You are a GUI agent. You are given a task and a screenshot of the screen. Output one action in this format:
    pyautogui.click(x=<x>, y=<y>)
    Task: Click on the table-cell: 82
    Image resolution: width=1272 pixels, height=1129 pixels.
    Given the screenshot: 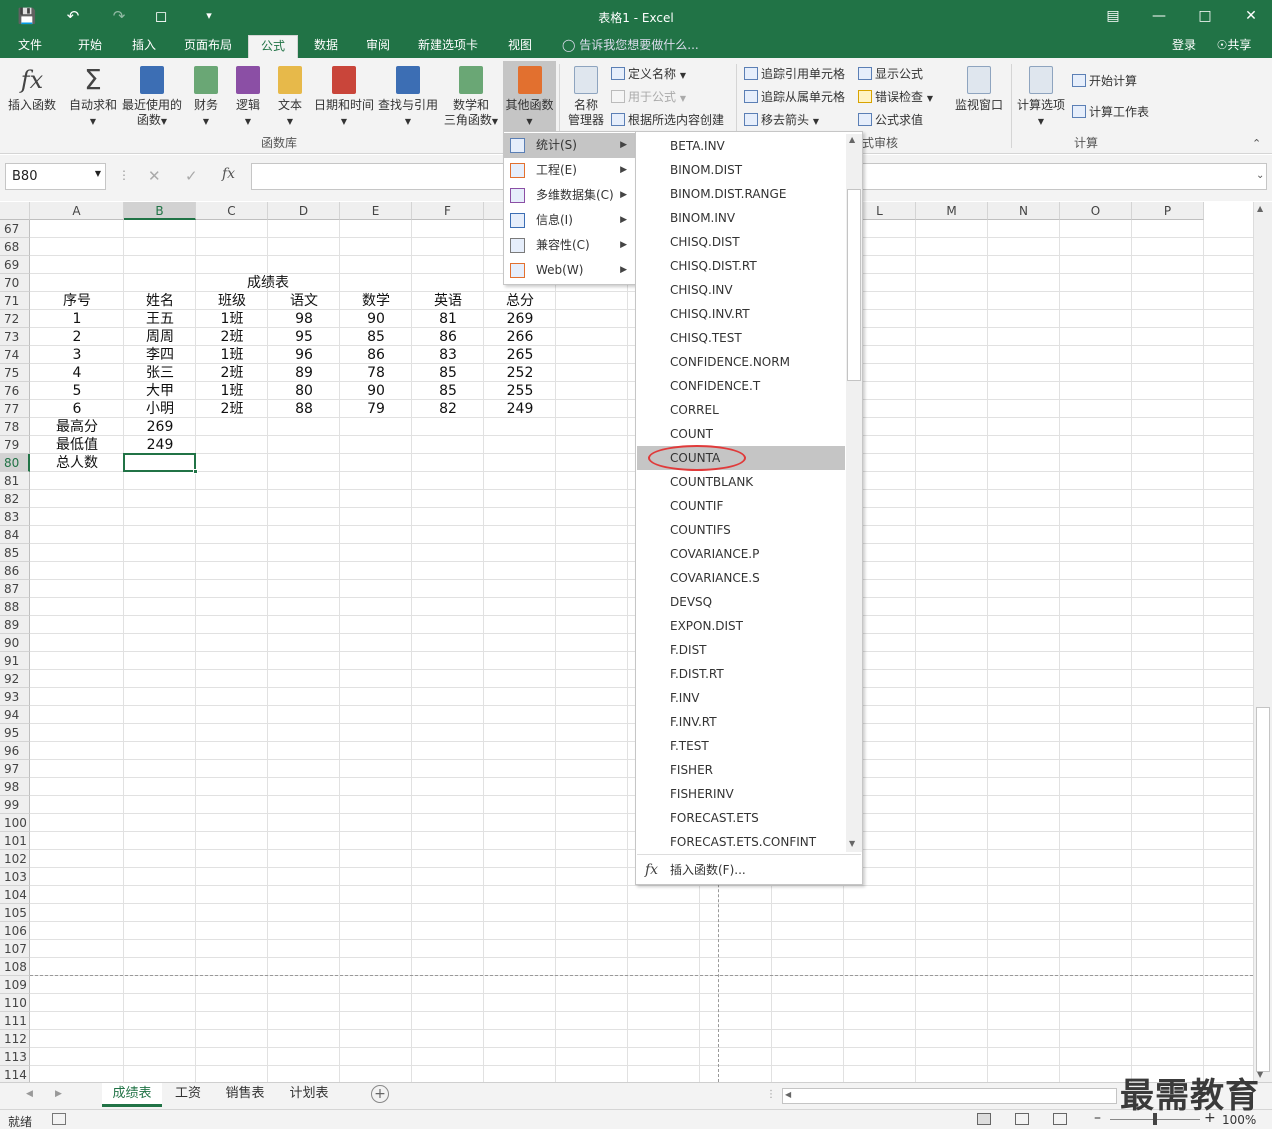 What is the action you would take?
    pyautogui.click(x=448, y=409)
    